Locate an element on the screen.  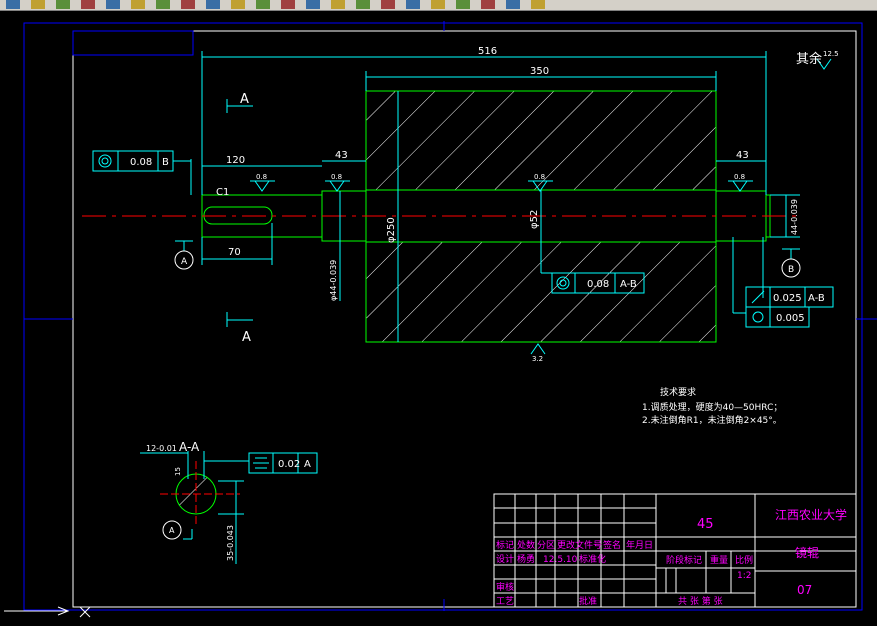
tol-center-datum: A-B is located at coordinates (628, 284).